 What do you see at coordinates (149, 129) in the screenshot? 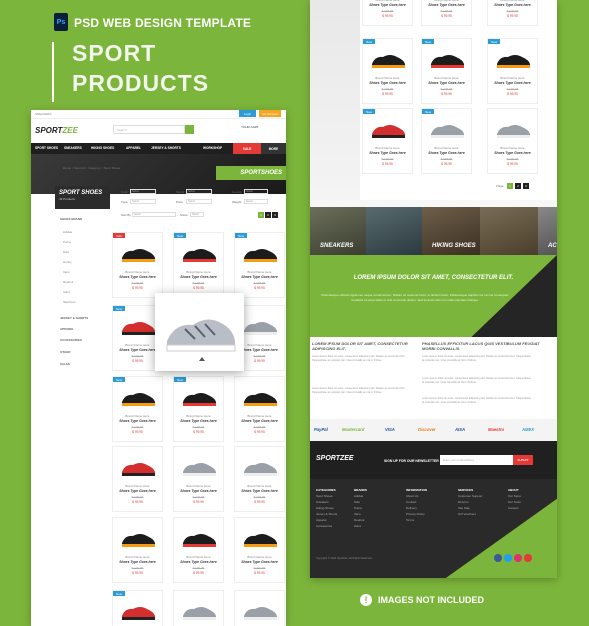
I see `search-input: Search` at bounding box center [149, 129].